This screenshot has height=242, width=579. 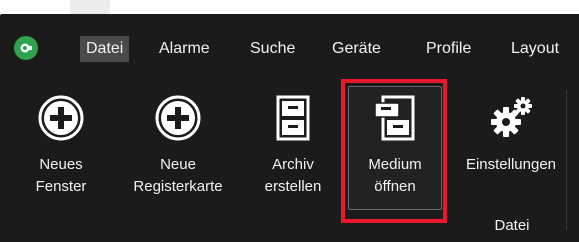 What do you see at coordinates (178, 186) in the screenshot?
I see `new-tab-label-line2: Registerkarte` at bounding box center [178, 186].